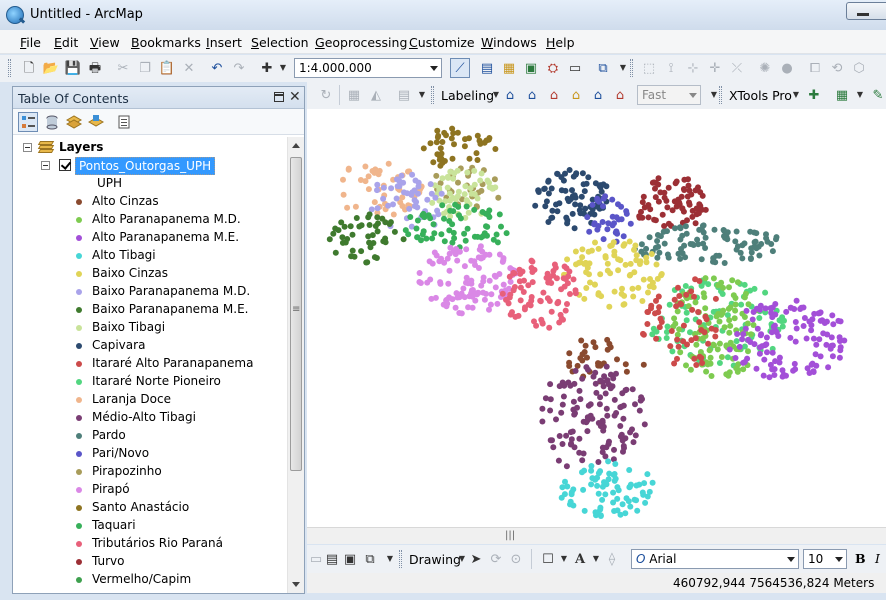 The height and width of the screenshot is (600, 886). What do you see at coordinates (715, 559) in the screenshot?
I see `font-name-combo: O Arial` at bounding box center [715, 559].